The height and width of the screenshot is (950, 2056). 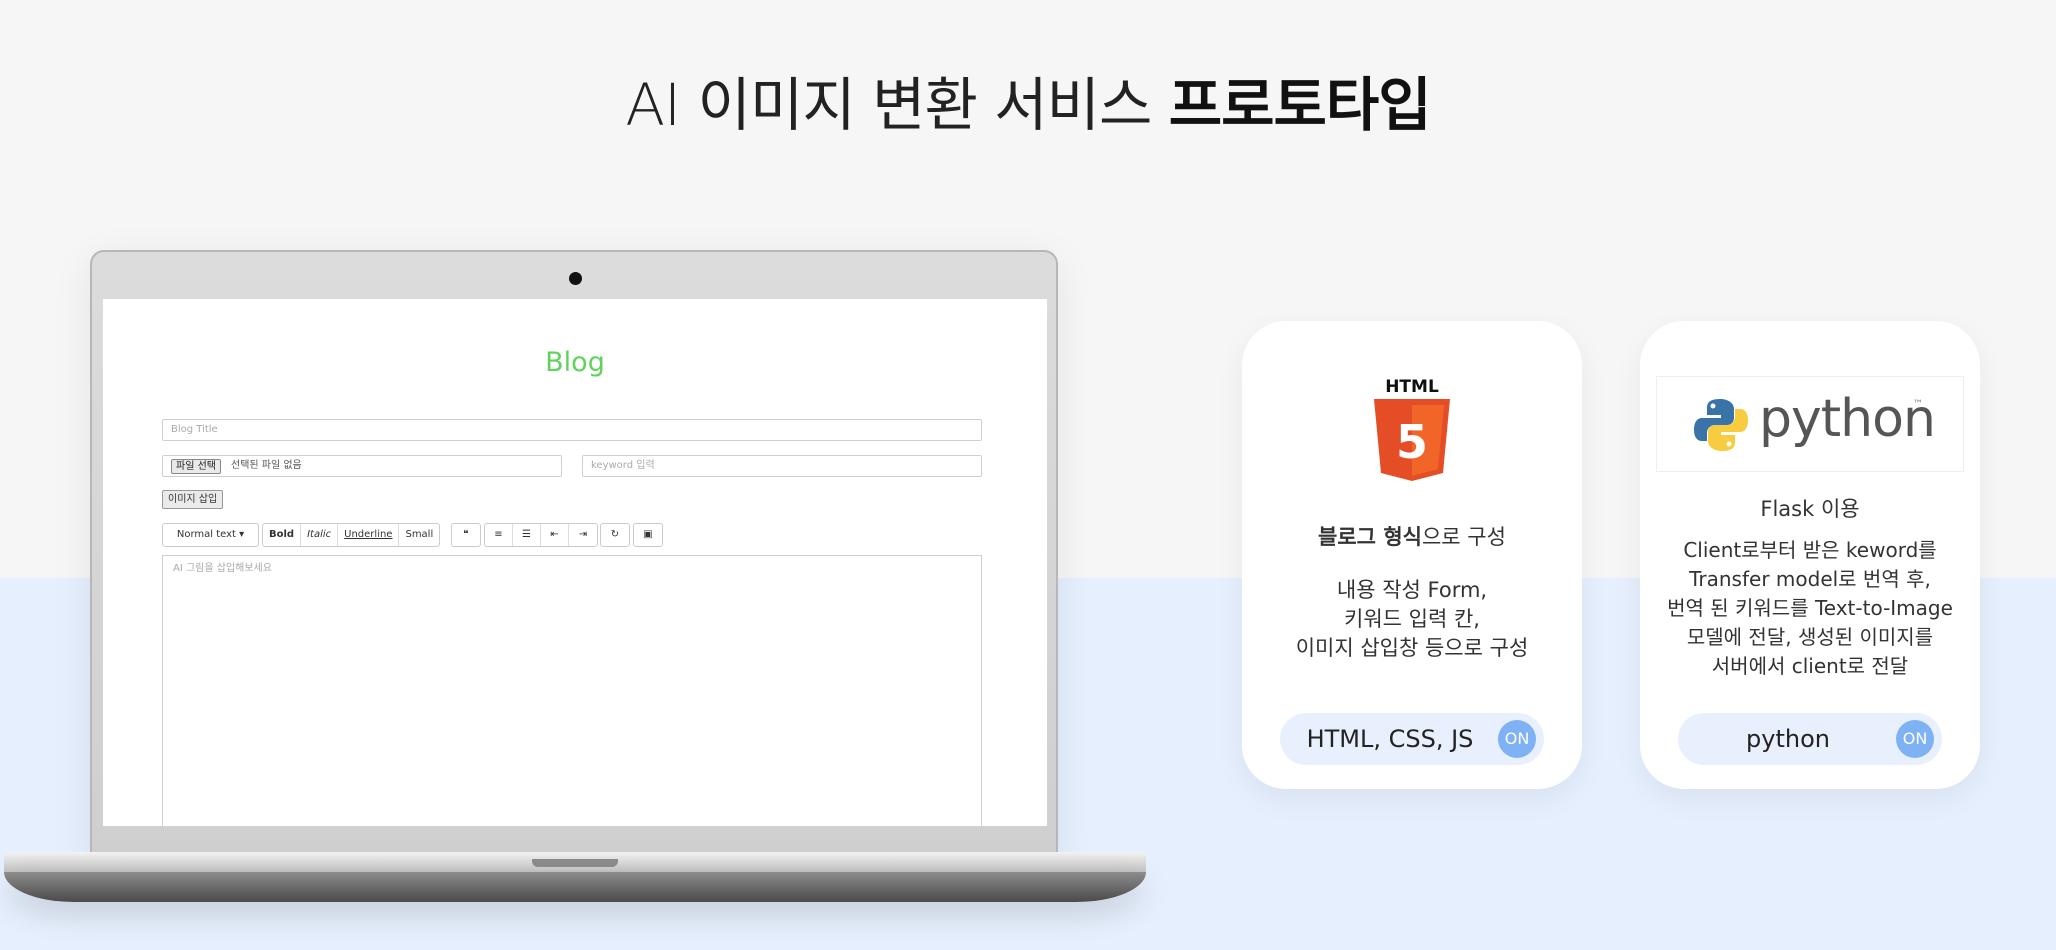 What do you see at coordinates (1028, 105) in the screenshot?
I see `page-title: AI 이미지 변환 서비스 프로토타입` at bounding box center [1028, 105].